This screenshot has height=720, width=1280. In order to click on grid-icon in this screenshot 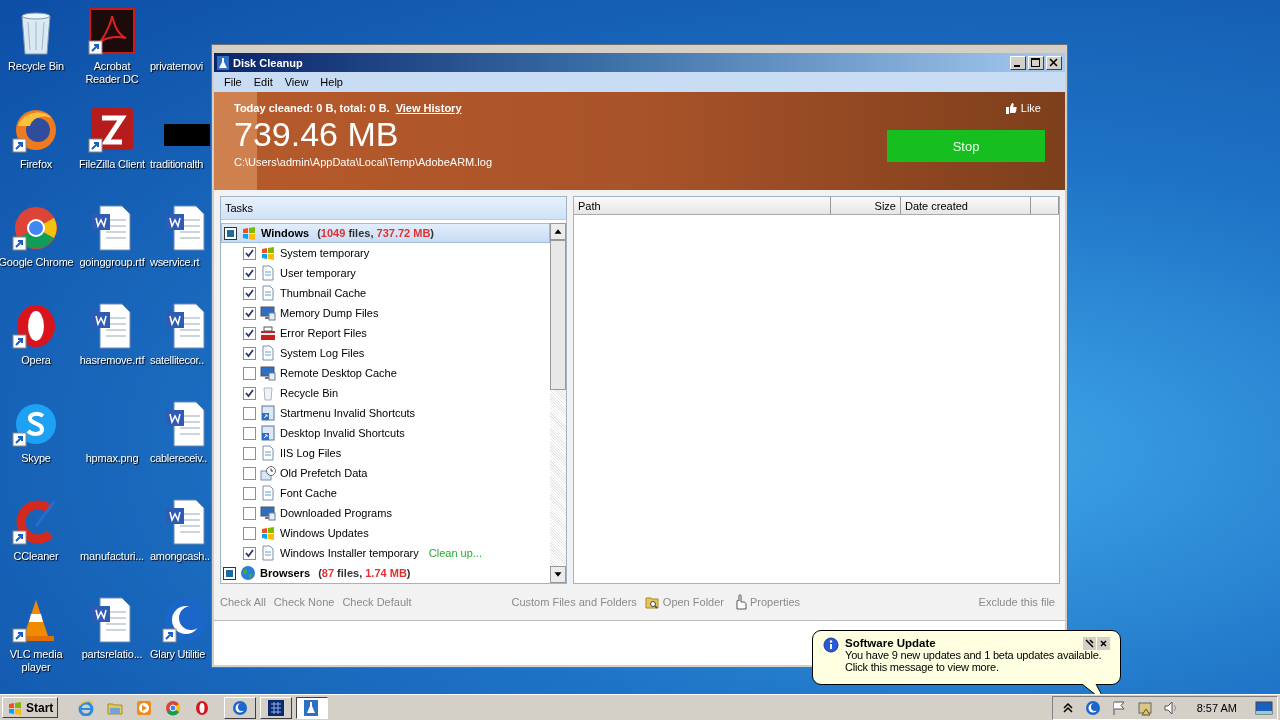, I will do `click(276, 707)`.